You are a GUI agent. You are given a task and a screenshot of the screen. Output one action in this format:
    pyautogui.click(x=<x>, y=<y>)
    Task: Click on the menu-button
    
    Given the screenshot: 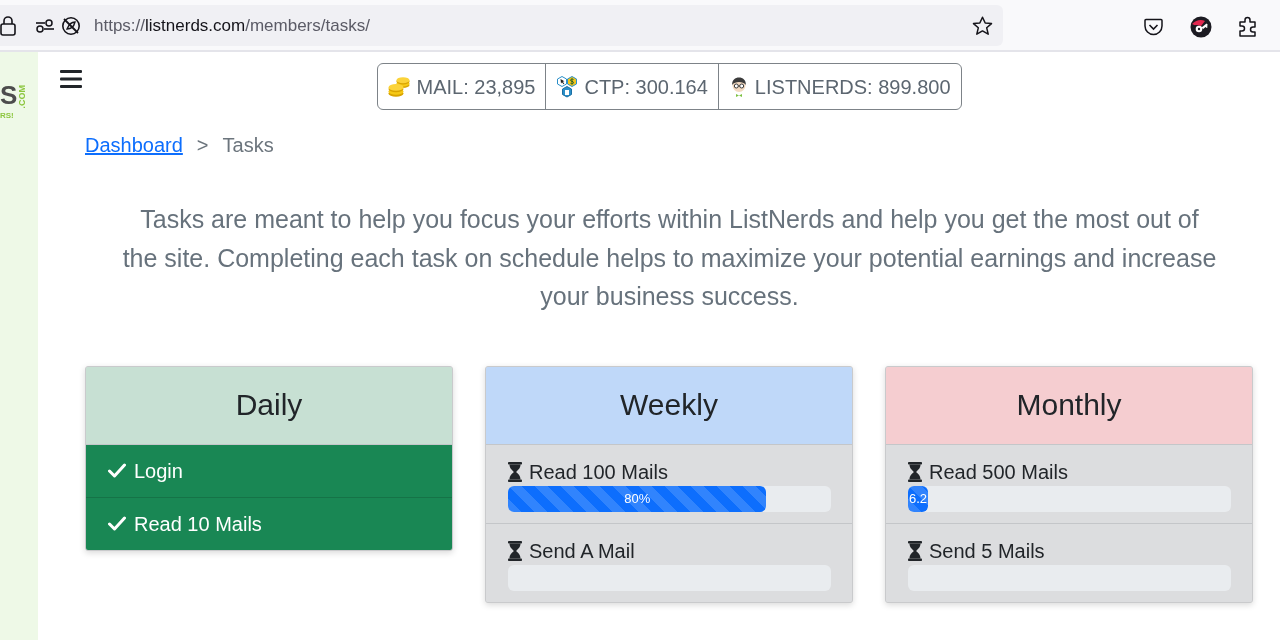 What is the action you would take?
    pyautogui.click(x=71, y=79)
    